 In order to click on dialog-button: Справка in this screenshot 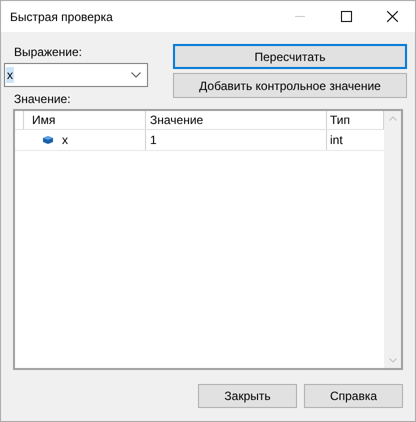, I will do `click(353, 396)`.